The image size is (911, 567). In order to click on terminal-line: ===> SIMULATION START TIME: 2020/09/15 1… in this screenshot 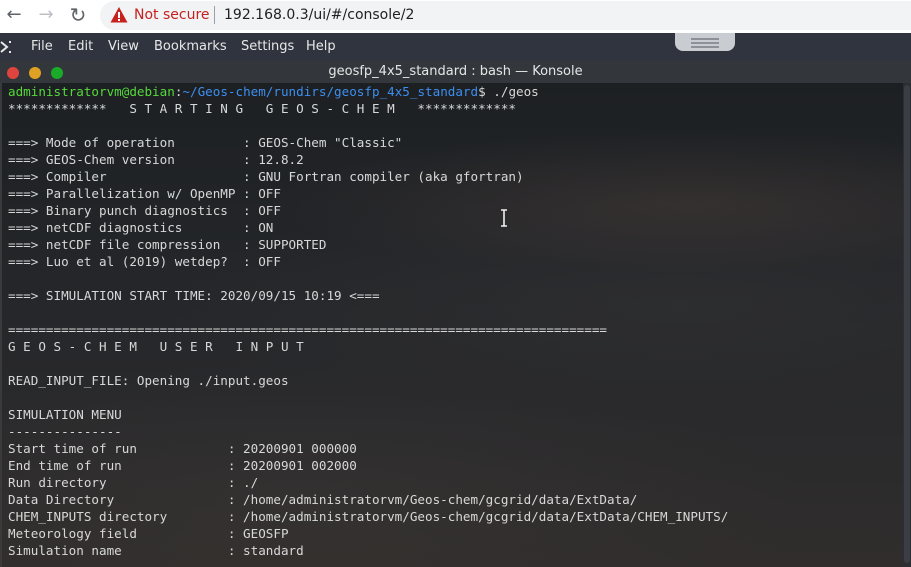, I will do `click(194, 295)`.